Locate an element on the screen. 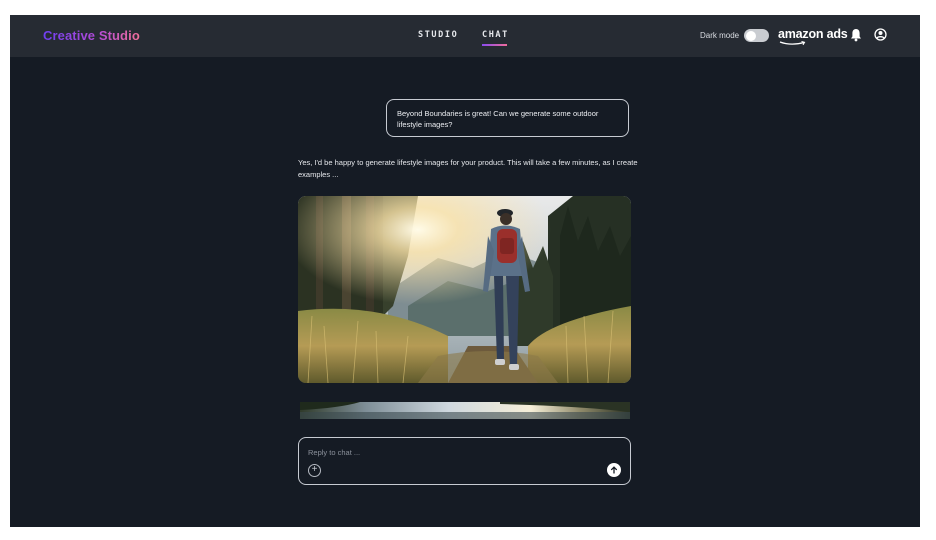 The height and width of the screenshot is (540, 936). tab-studio: STUDIO is located at coordinates (438, 35).